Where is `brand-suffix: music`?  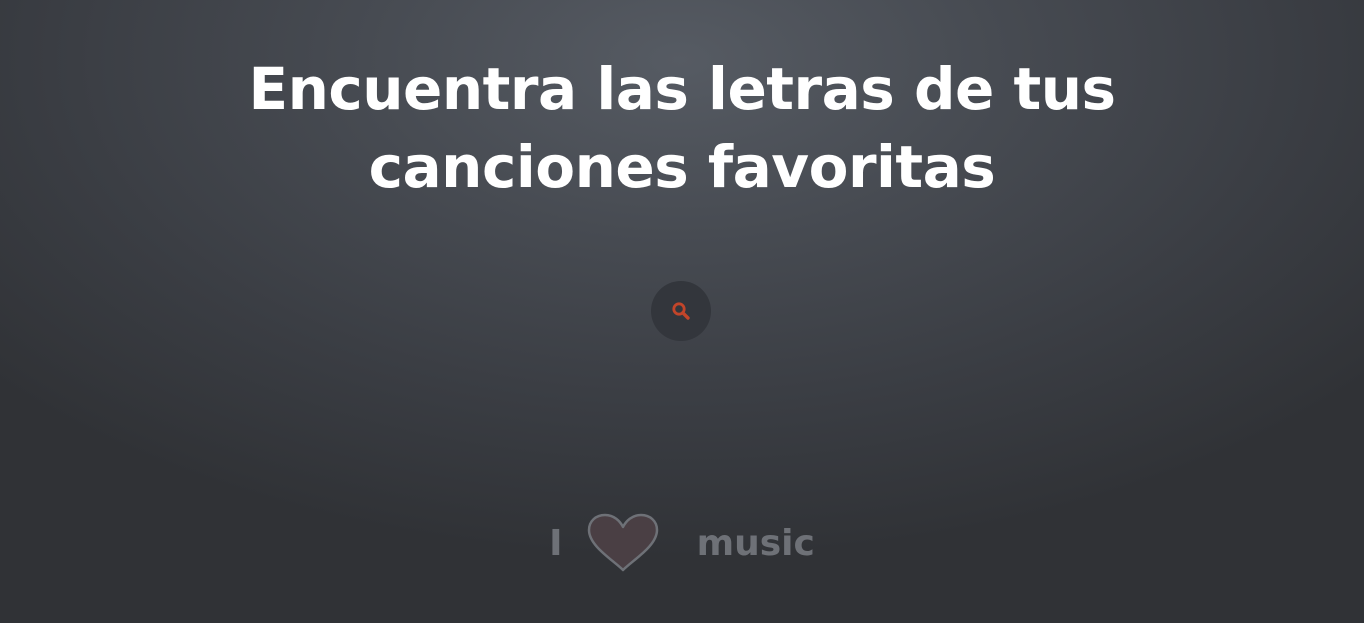
brand-suffix: music is located at coordinates (755, 543).